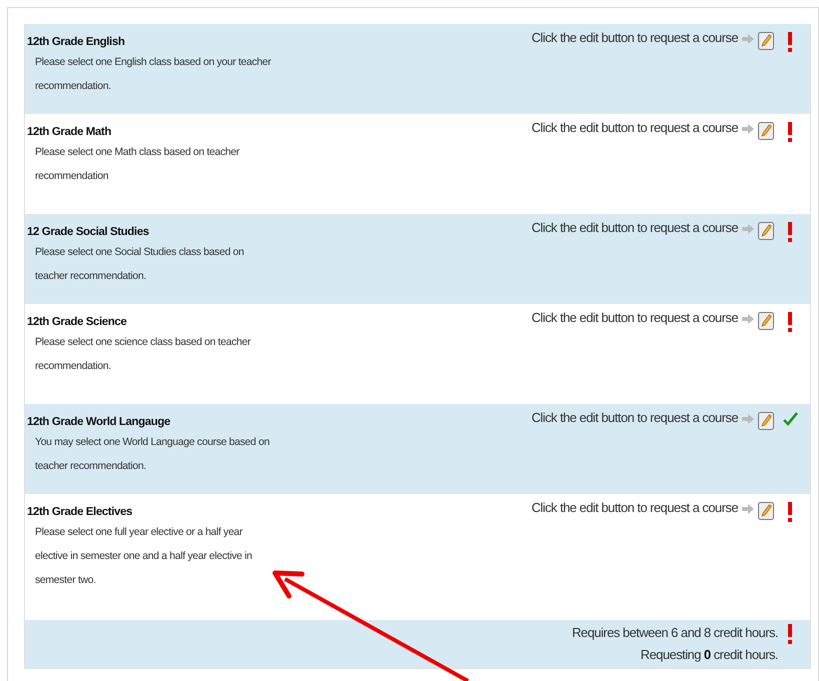 This screenshot has height=681, width=819. Describe the element at coordinates (99, 422) in the screenshot. I see `requirement-title: 12th Grade World Langauge` at that location.